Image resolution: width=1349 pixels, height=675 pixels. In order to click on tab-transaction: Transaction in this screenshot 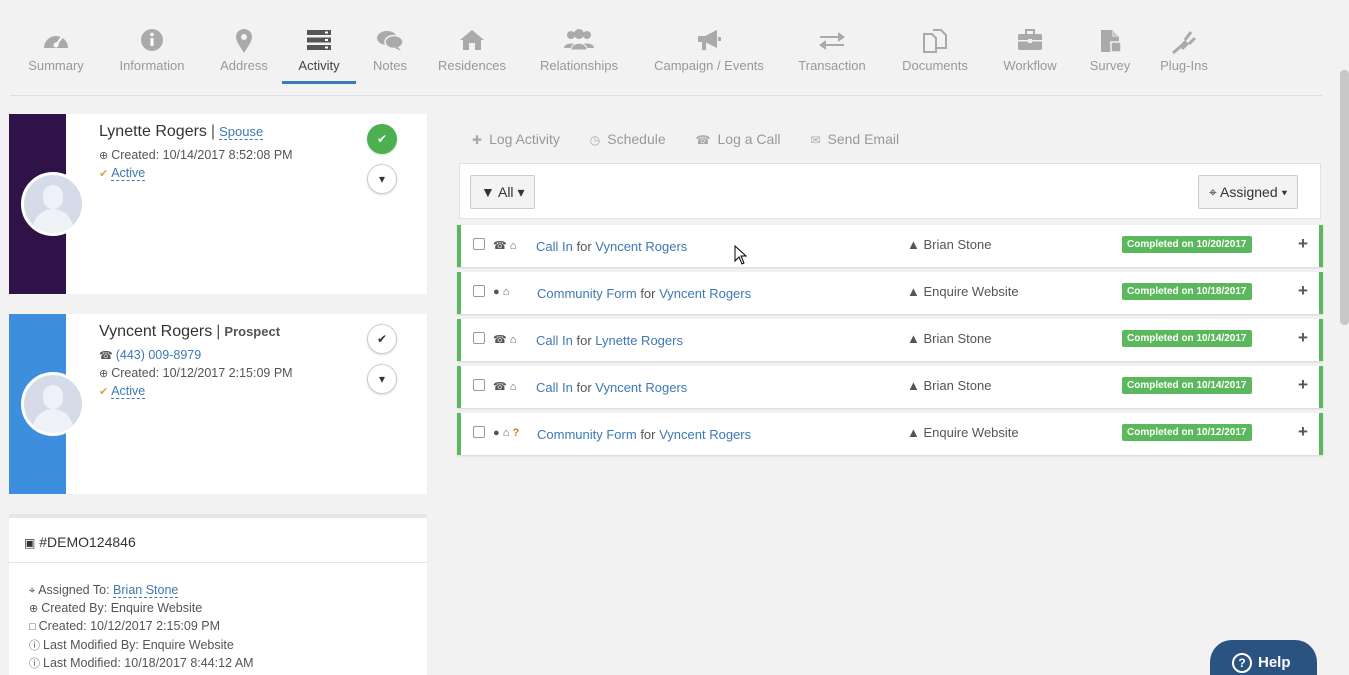, I will do `click(832, 56)`.